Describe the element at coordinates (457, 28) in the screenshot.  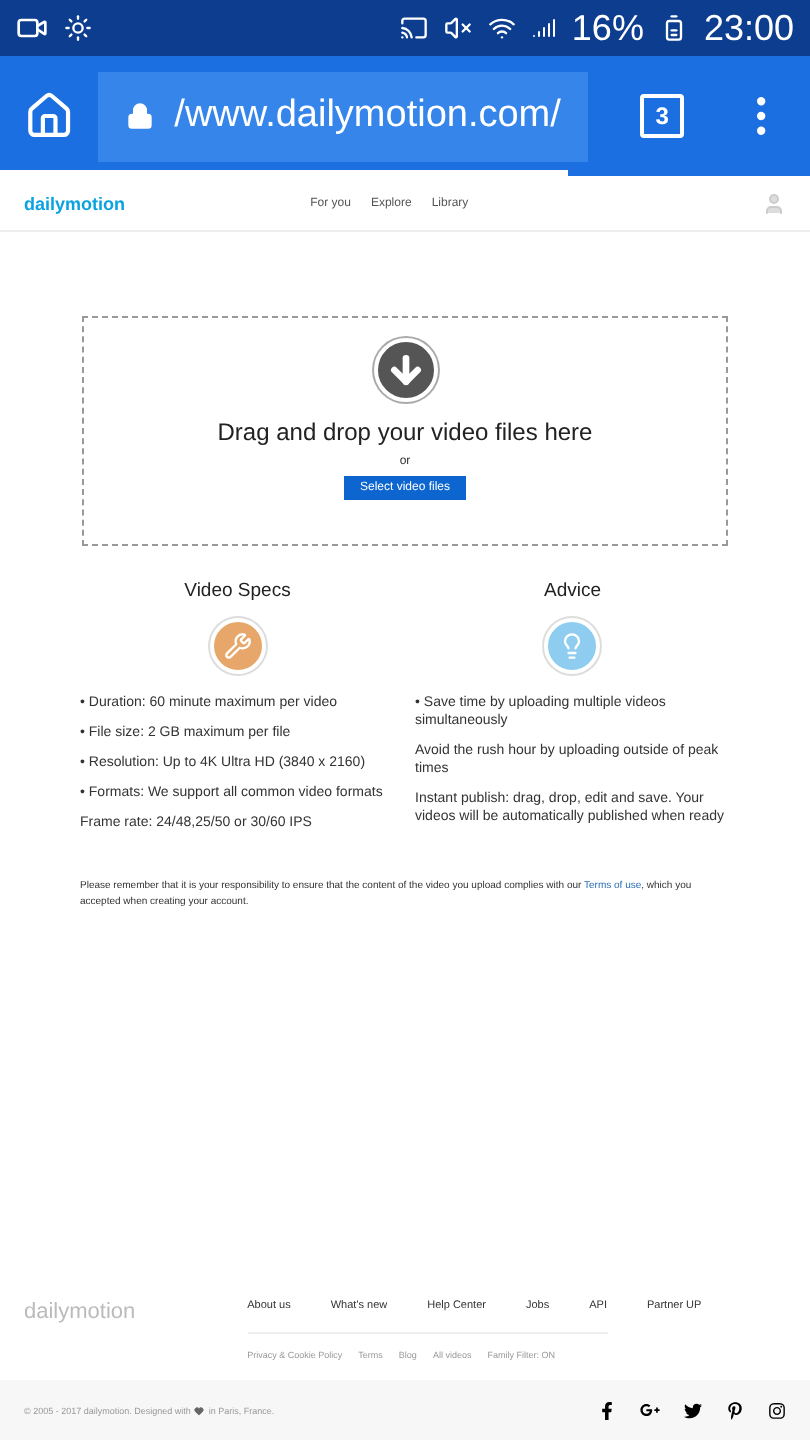
I see `mute-icon` at that location.